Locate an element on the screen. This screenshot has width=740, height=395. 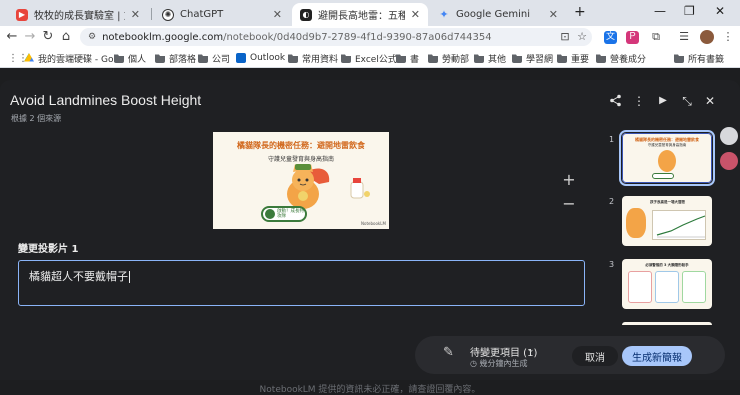
slide-thumbnail-4-partial is located at coordinates (667, 323).